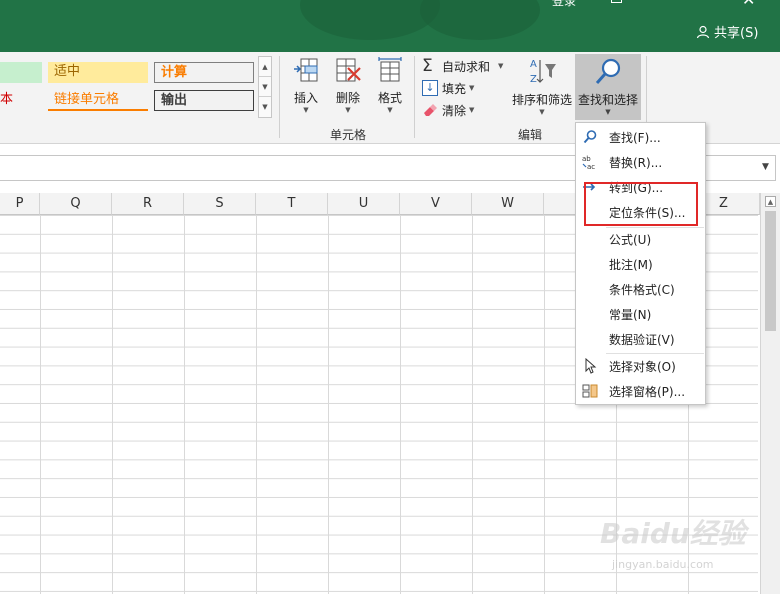 The height and width of the screenshot is (594, 780). I want to click on gallery-more-icon: ▼, so click(265, 107).